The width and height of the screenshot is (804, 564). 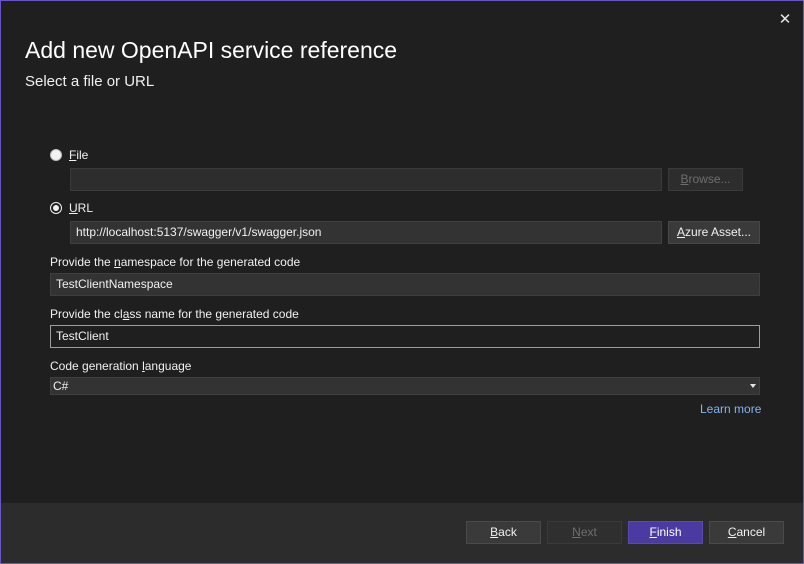 What do you see at coordinates (746, 532) in the screenshot?
I see `cancel-button: Cancel` at bounding box center [746, 532].